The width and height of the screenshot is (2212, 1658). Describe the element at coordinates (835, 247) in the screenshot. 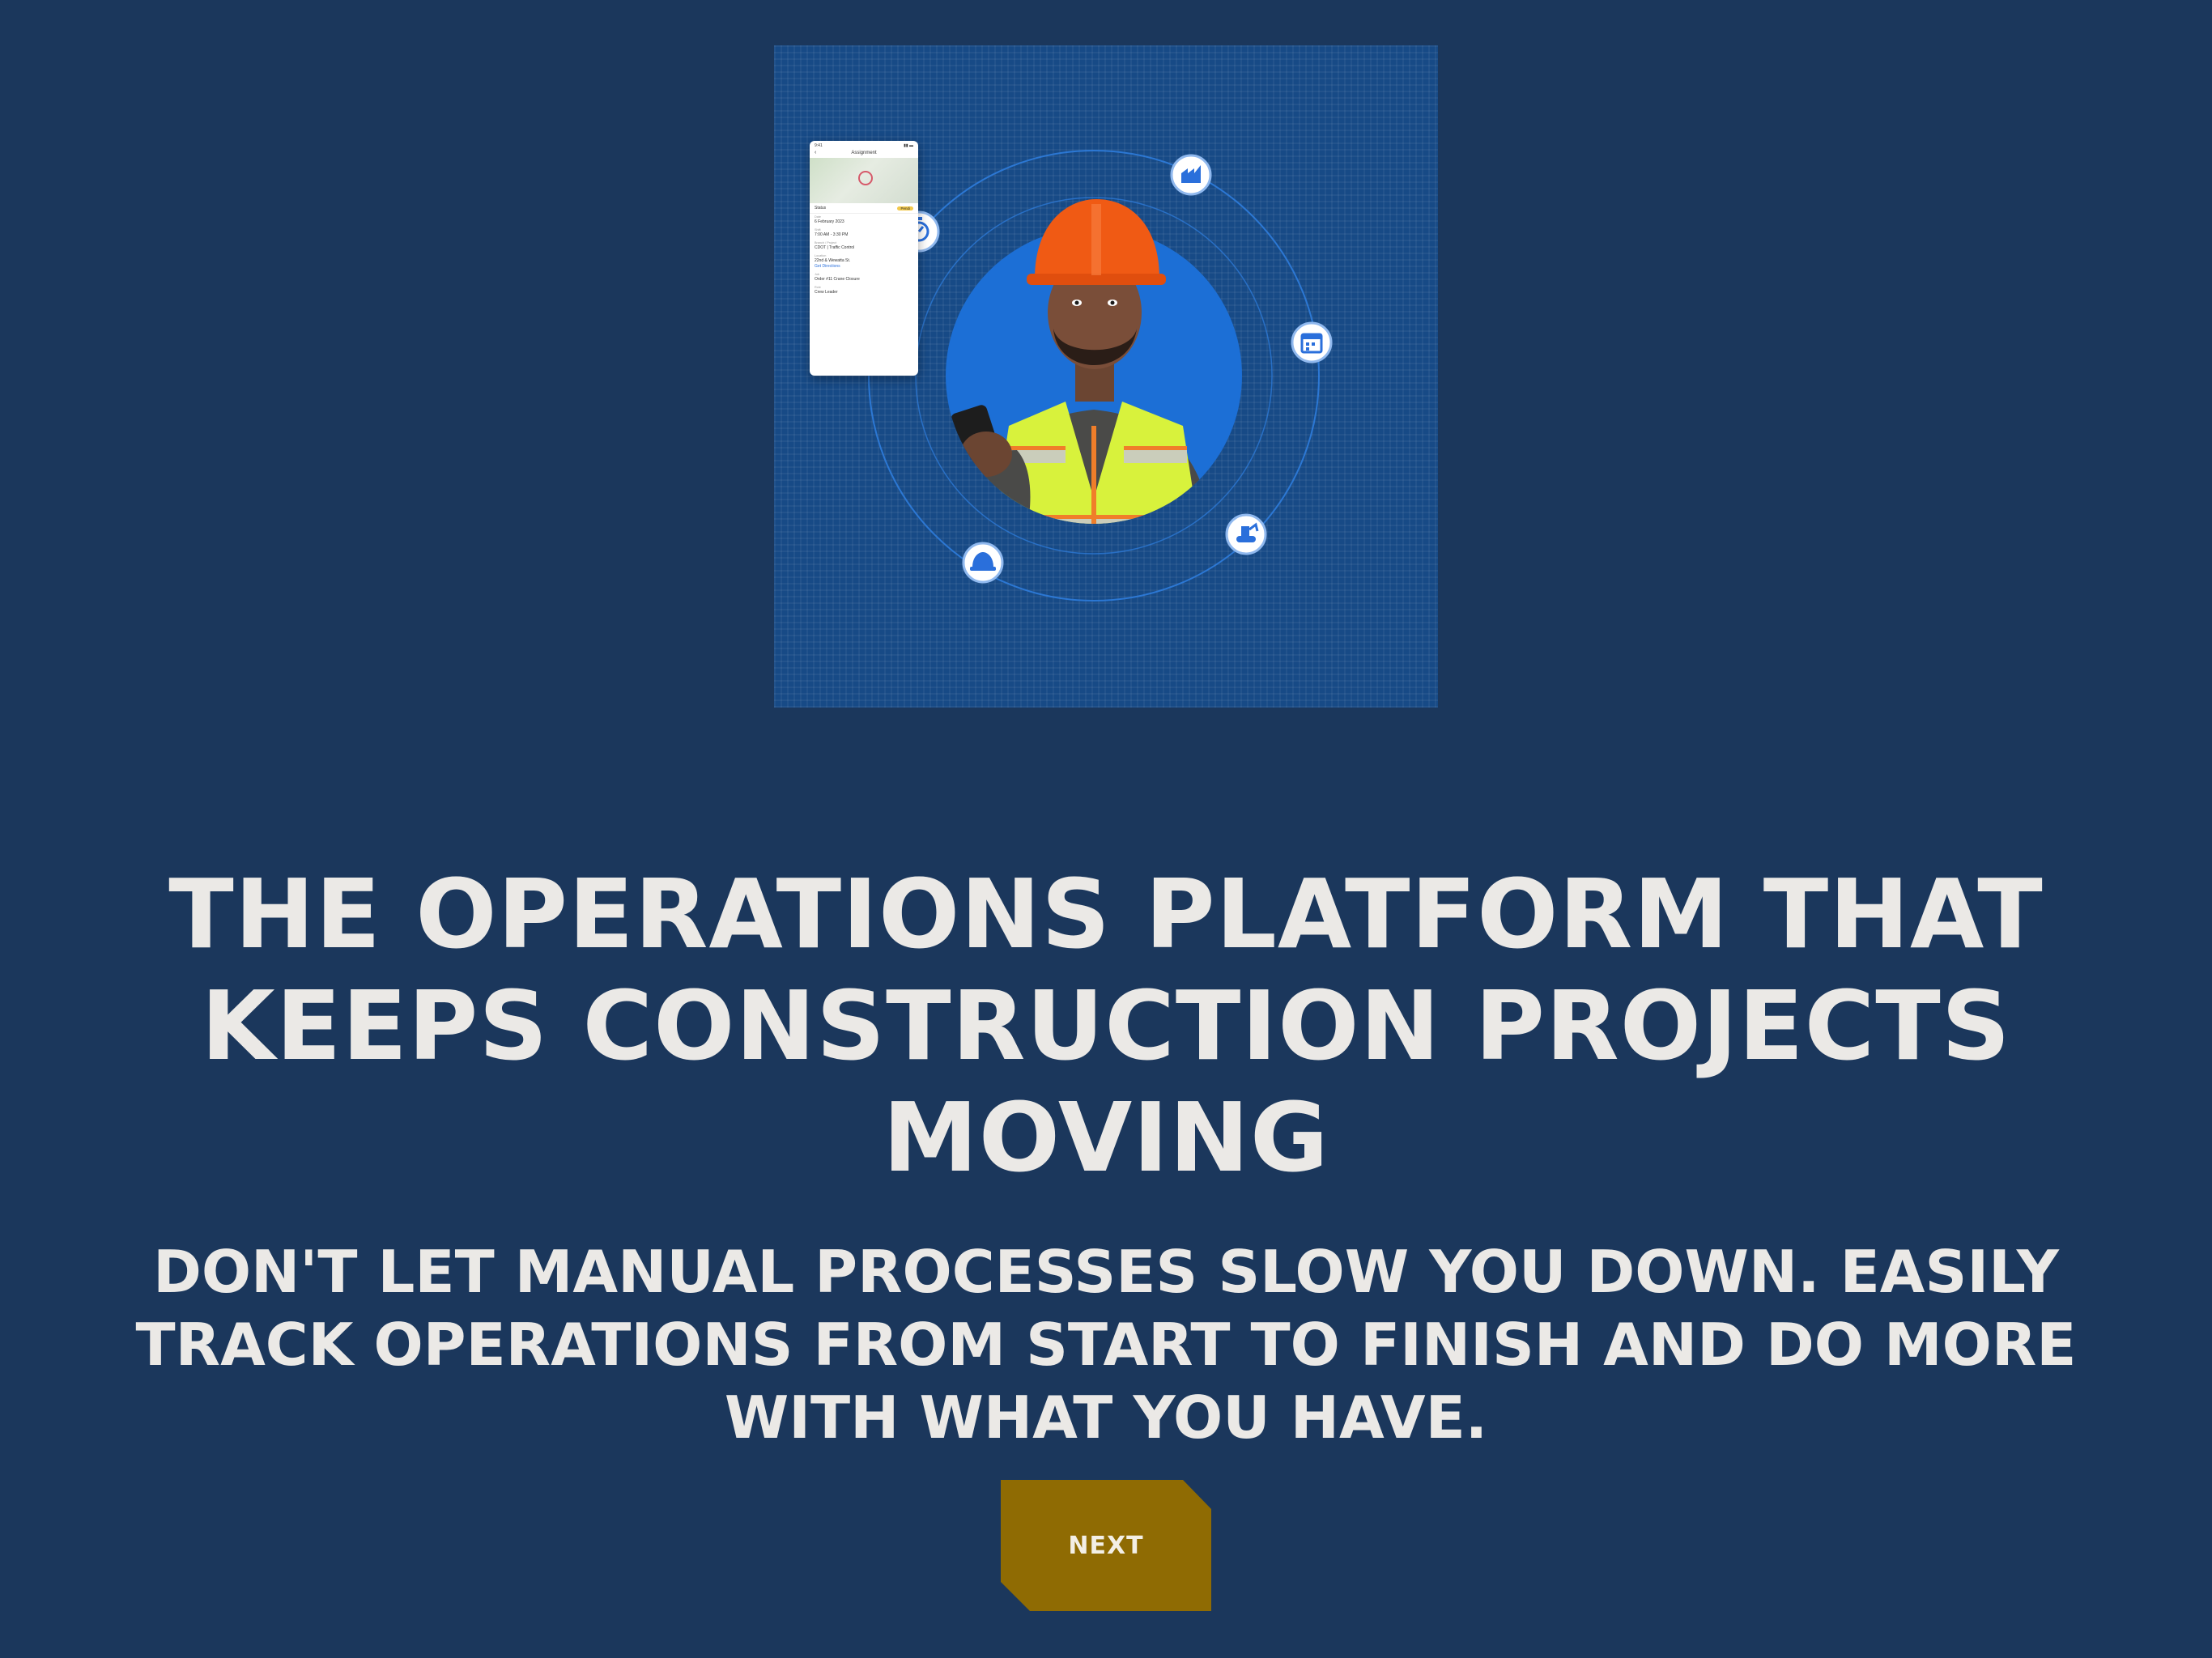

I see `phone-field-value: CDOT | Traffic Control` at that location.